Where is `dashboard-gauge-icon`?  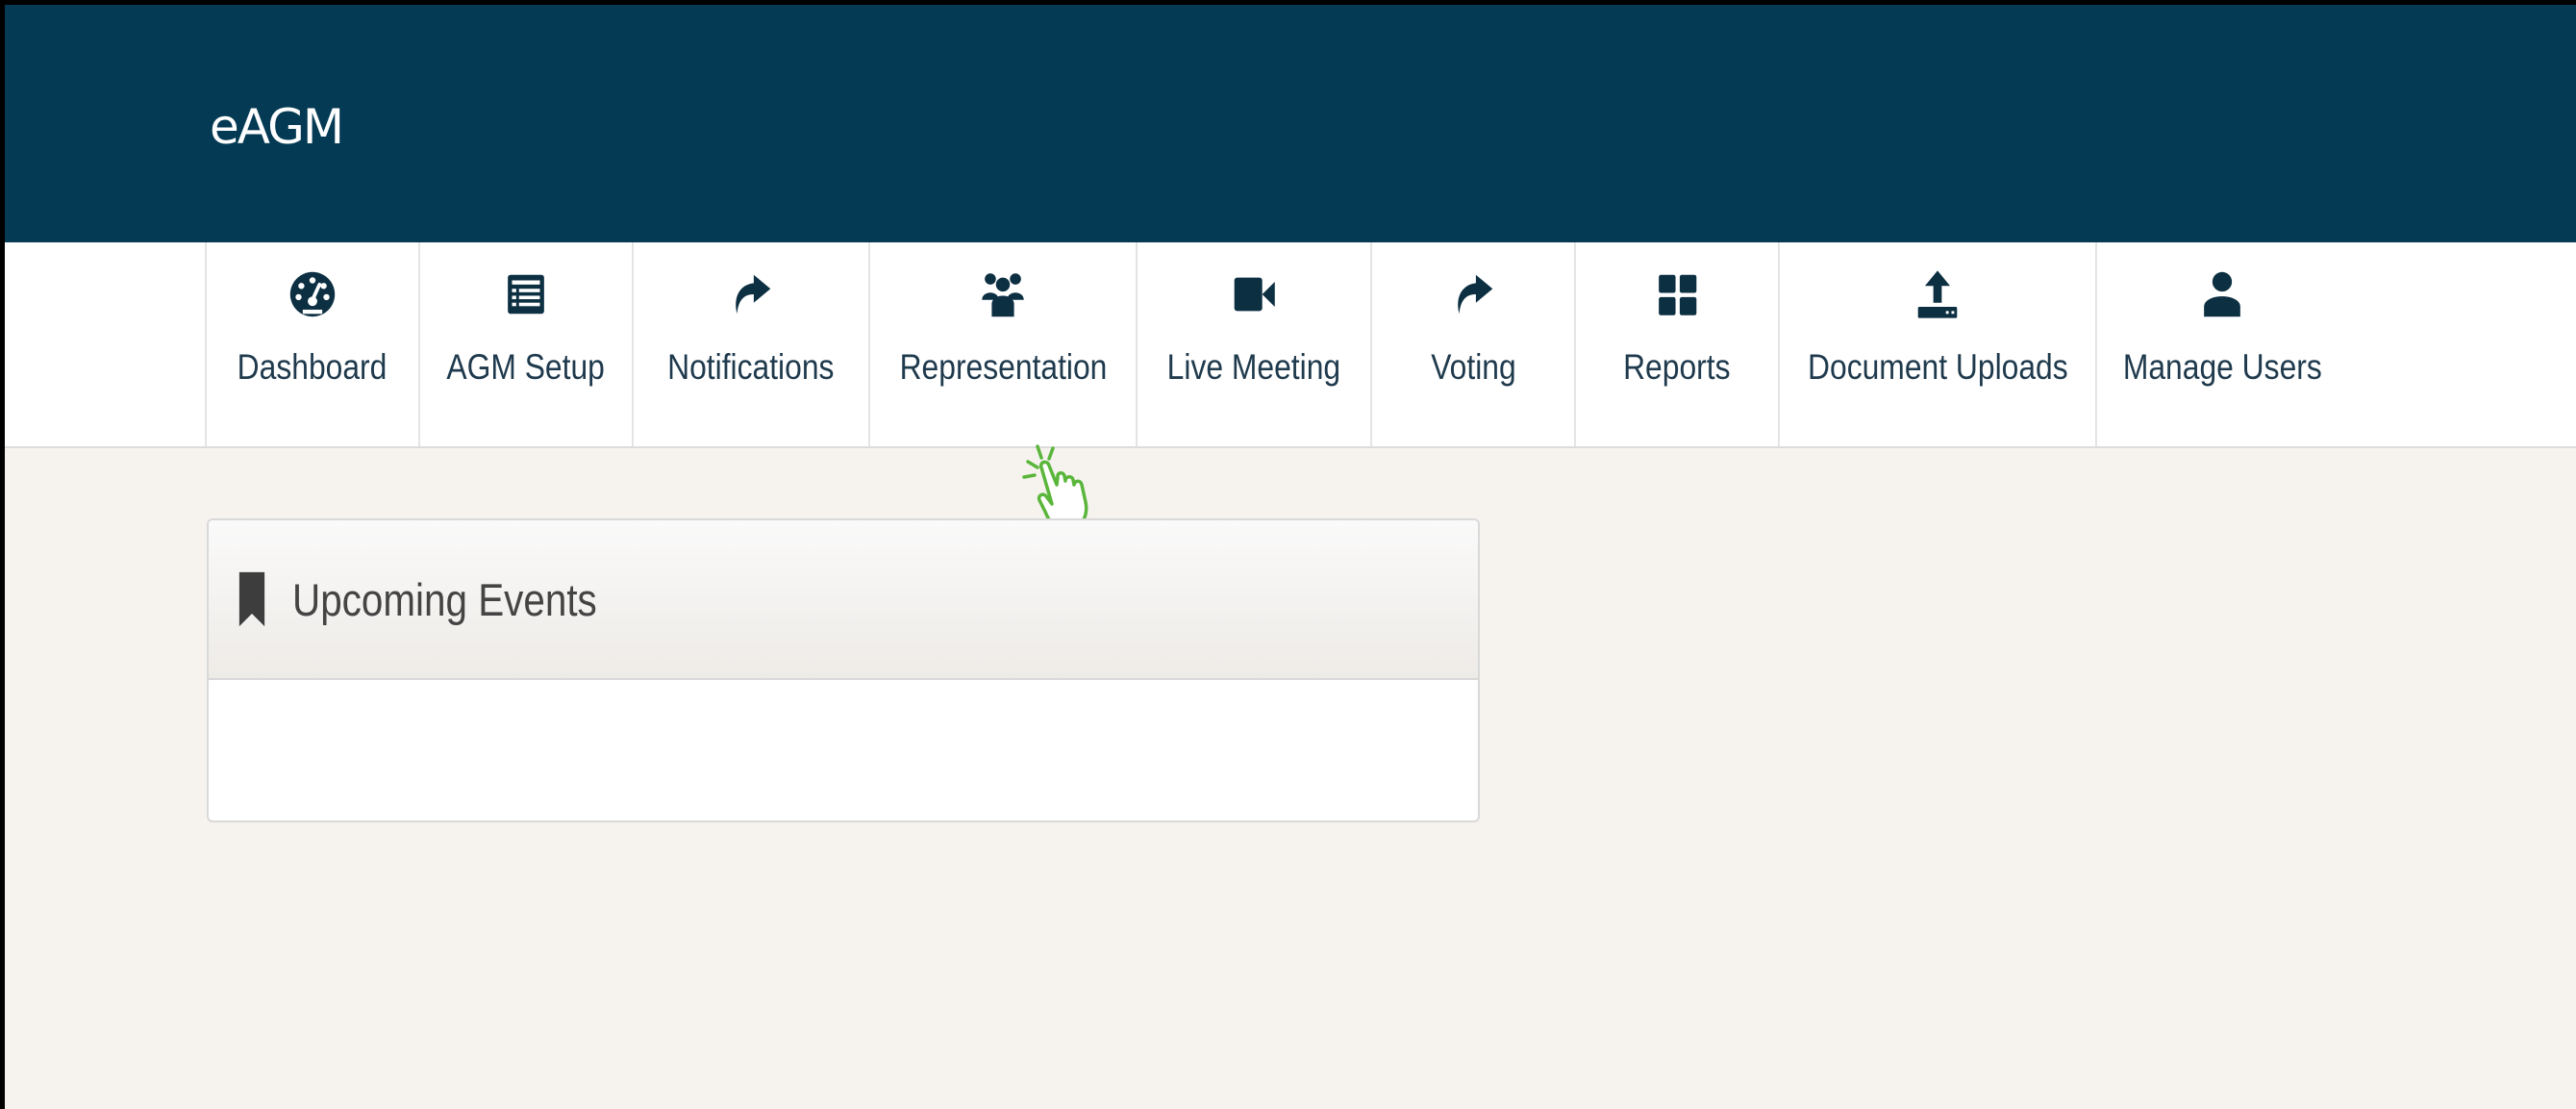 dashboard-gauge-icon is located at coordinates (312, 294).